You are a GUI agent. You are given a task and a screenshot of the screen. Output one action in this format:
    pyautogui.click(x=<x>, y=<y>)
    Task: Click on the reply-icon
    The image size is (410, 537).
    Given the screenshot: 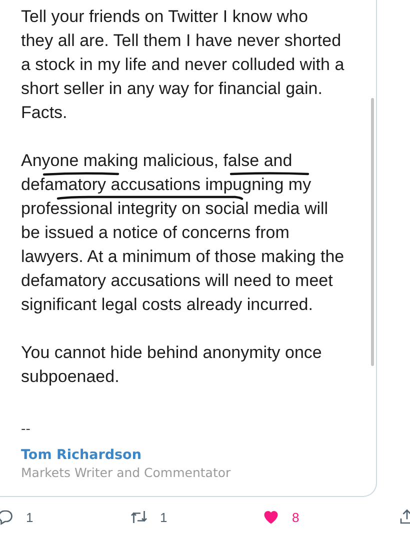 What is the action you would take?
    pyautogui.click(x=7, y=517)
    